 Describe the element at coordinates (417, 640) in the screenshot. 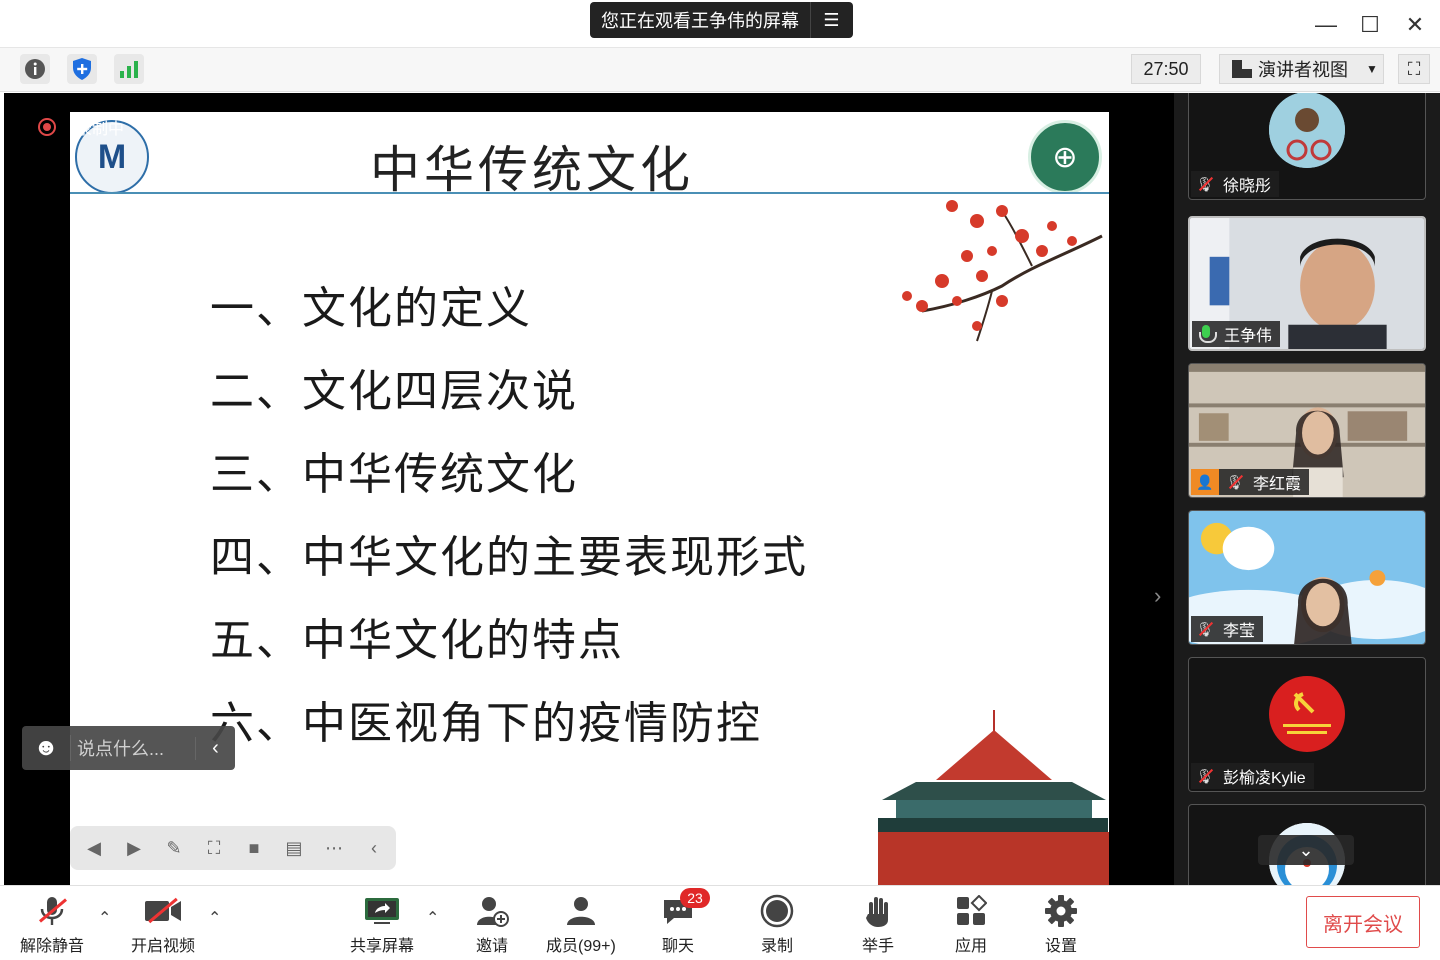

I see `agenda-item: 五、中华文化的特点` at that location.